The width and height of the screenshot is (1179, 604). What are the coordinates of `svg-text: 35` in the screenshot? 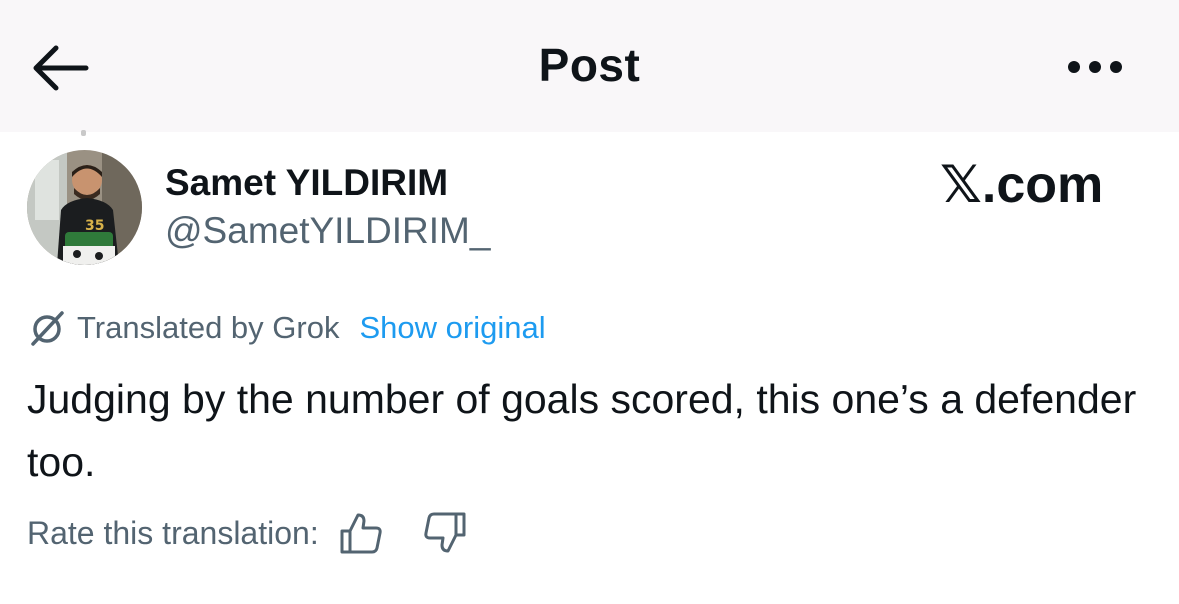 It's located at (94, 226).